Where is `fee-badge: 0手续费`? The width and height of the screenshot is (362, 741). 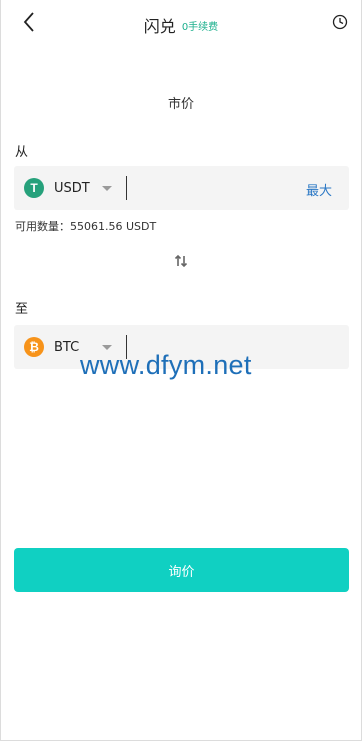 fee-badge: 0手续费 is located at coordinates (200, 27).